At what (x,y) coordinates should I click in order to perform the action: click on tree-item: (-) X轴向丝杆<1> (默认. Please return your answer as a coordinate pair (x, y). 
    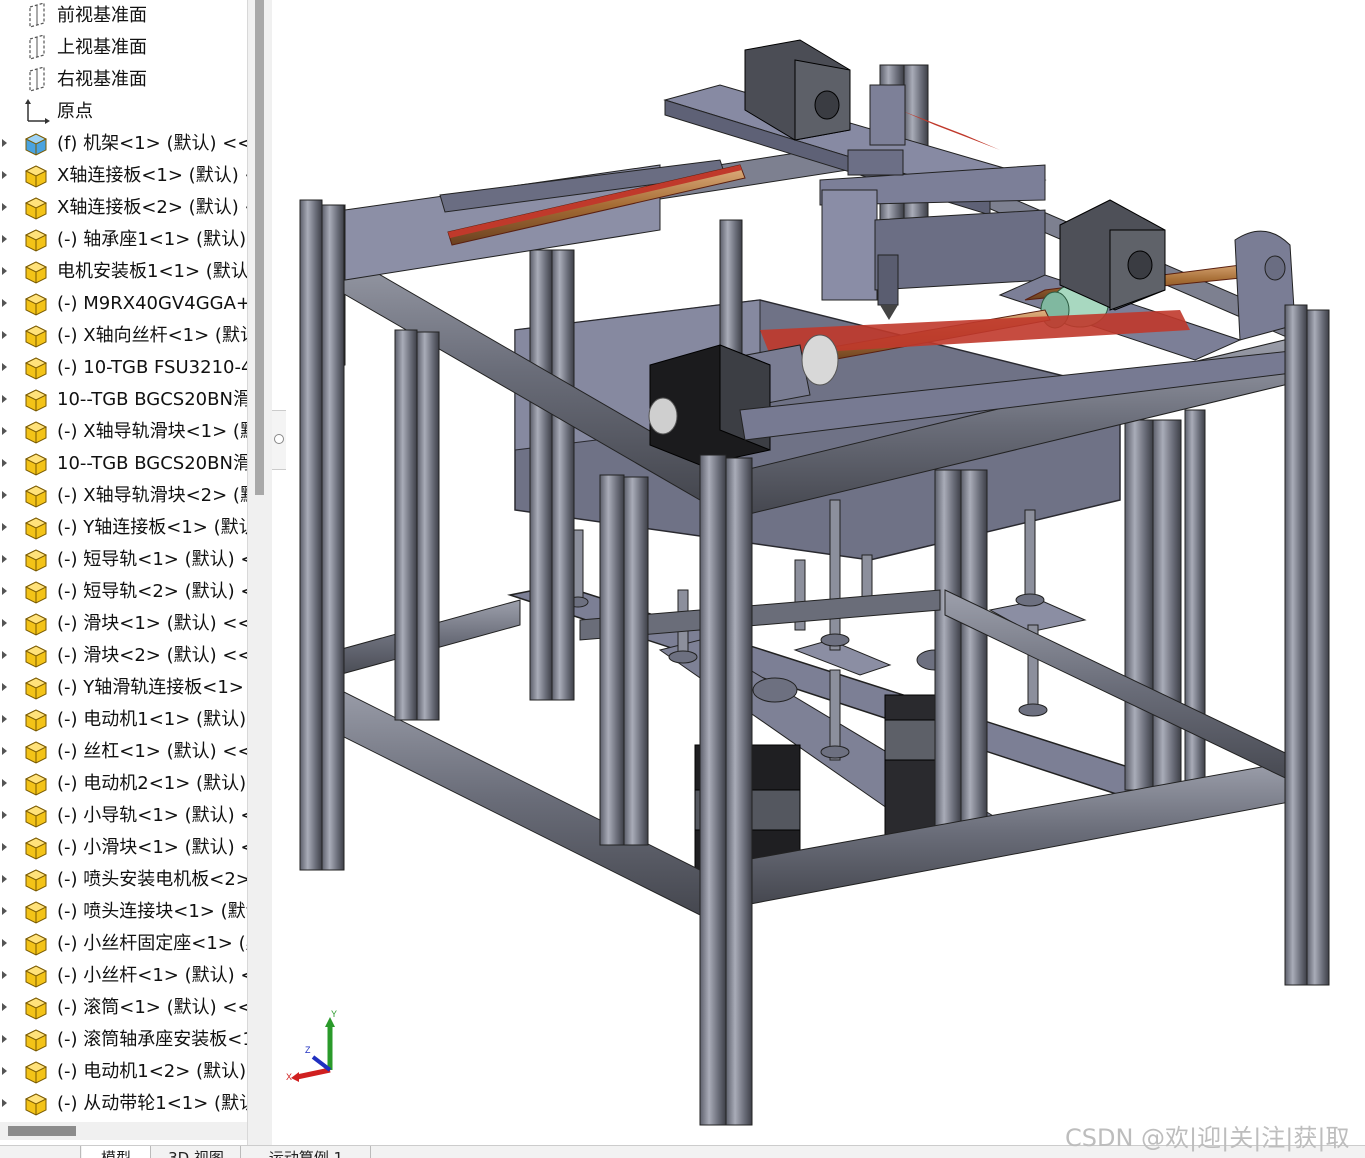
    Looking at the image, I should click on (123, 336).